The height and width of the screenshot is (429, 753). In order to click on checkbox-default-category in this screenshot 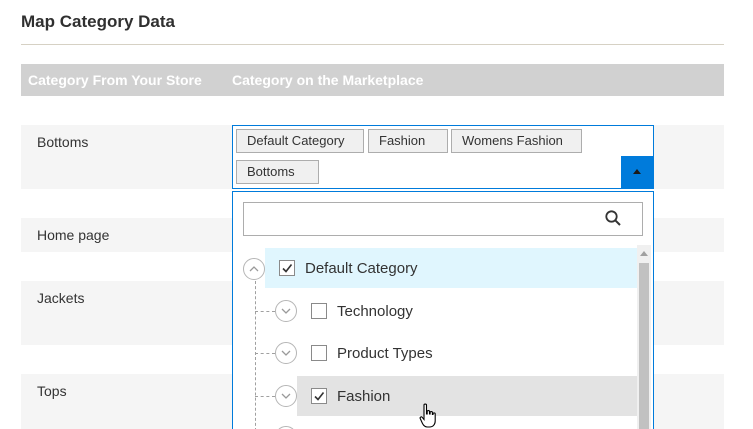, I will do `click(287, 268)`.